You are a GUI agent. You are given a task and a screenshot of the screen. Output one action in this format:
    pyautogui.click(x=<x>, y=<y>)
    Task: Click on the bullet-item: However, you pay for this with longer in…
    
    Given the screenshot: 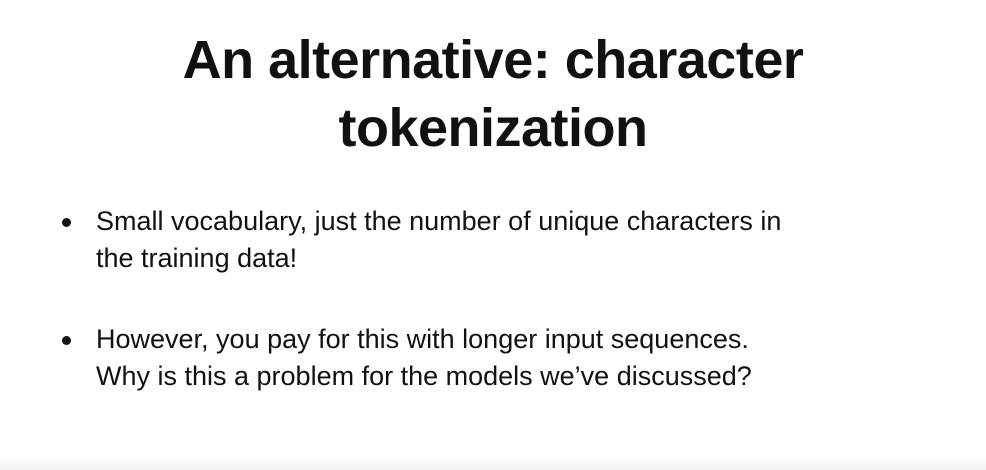 What is the action you would take?
    pyautogui.click(x=512, y=358)
    